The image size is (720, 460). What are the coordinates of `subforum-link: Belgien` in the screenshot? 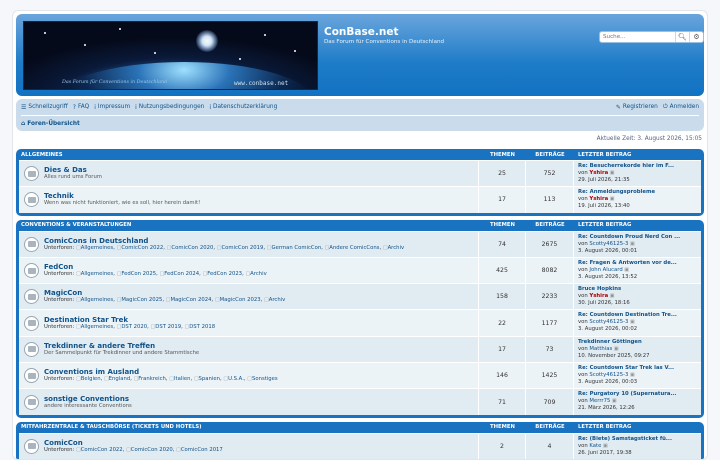 It's located at (91, 379).